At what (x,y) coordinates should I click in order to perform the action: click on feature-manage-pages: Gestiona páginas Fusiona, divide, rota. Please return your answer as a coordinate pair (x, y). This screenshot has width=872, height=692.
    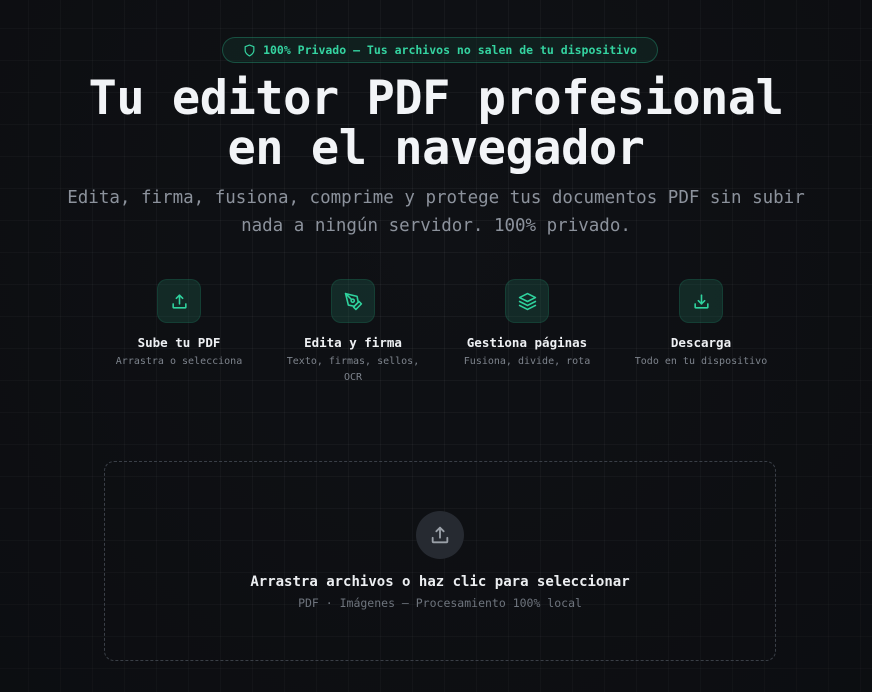
    Looking at the image, I should click on (527, 332).